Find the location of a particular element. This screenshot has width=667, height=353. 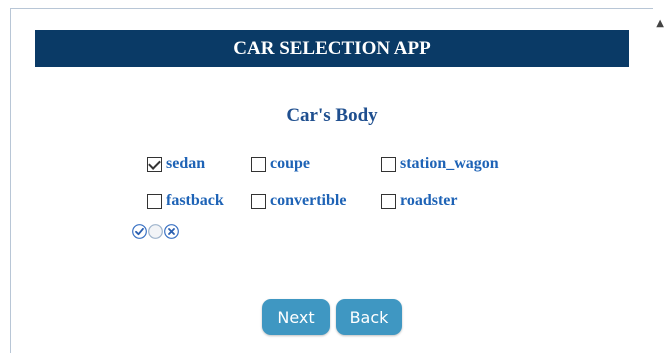

vertical-scrollbar: ▲ is located at coordinates (660, 178).